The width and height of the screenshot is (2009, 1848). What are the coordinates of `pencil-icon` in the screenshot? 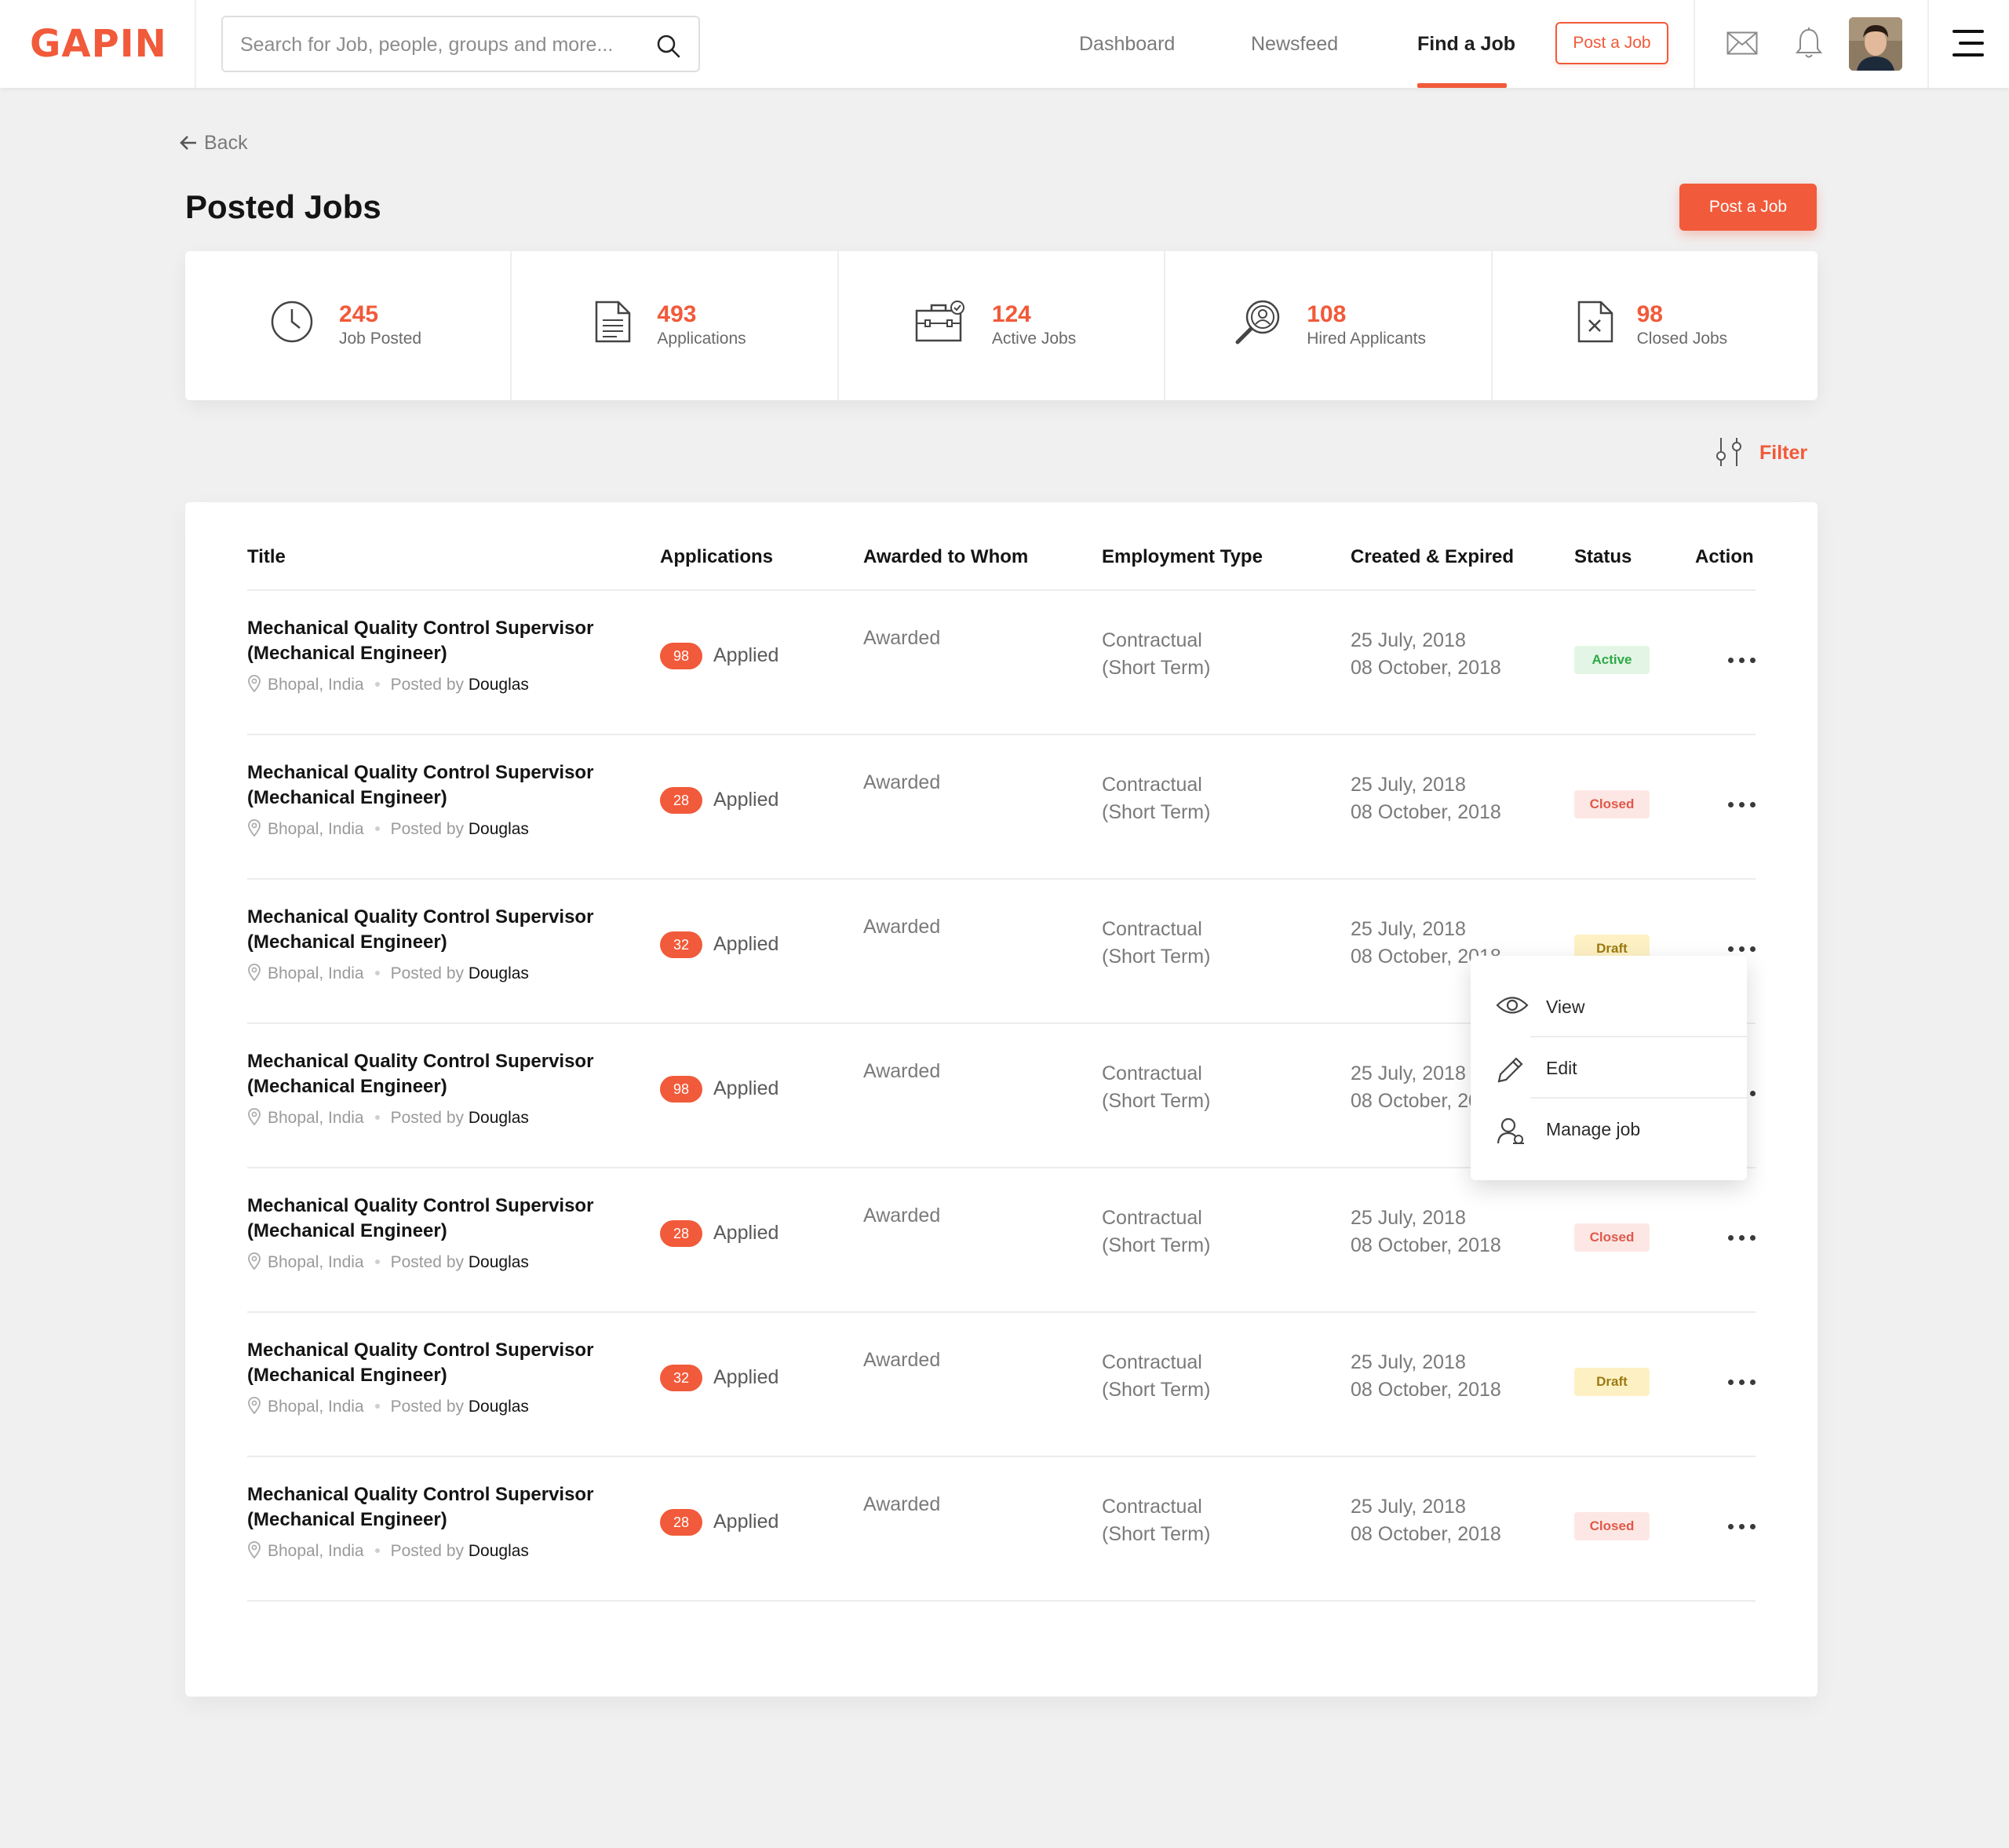 It's located at (1510, 1070).